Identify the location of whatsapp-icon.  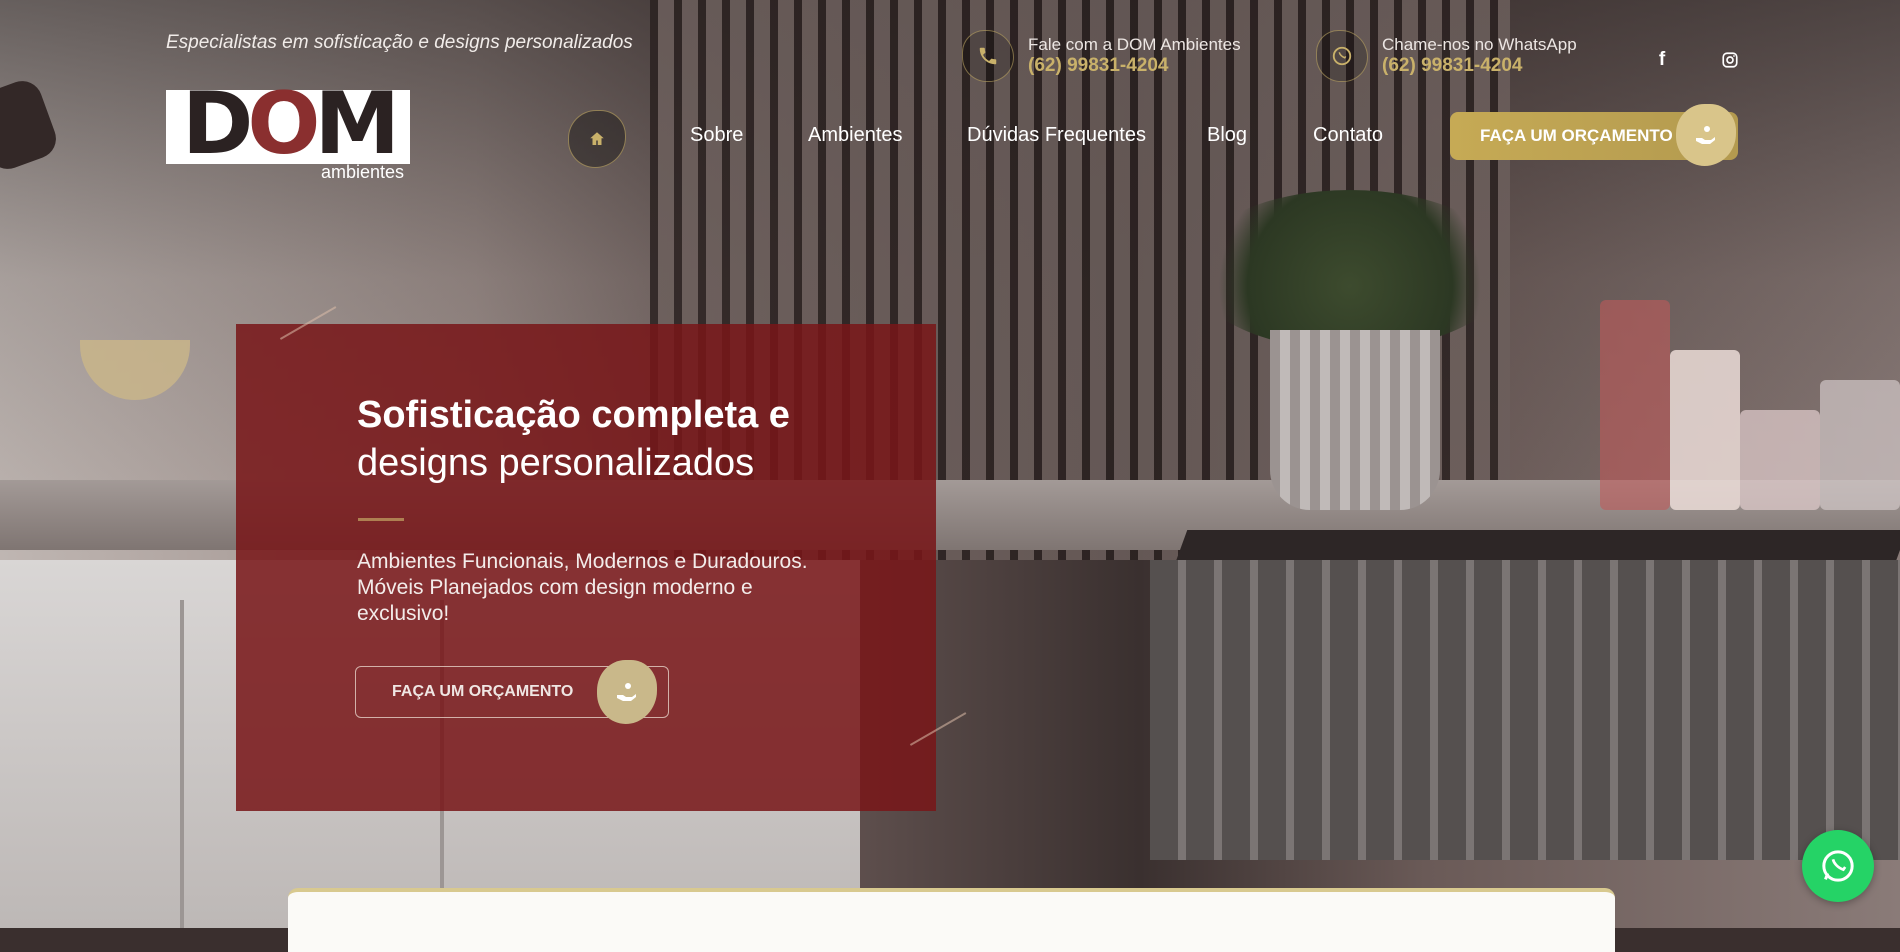
(1342, 56).